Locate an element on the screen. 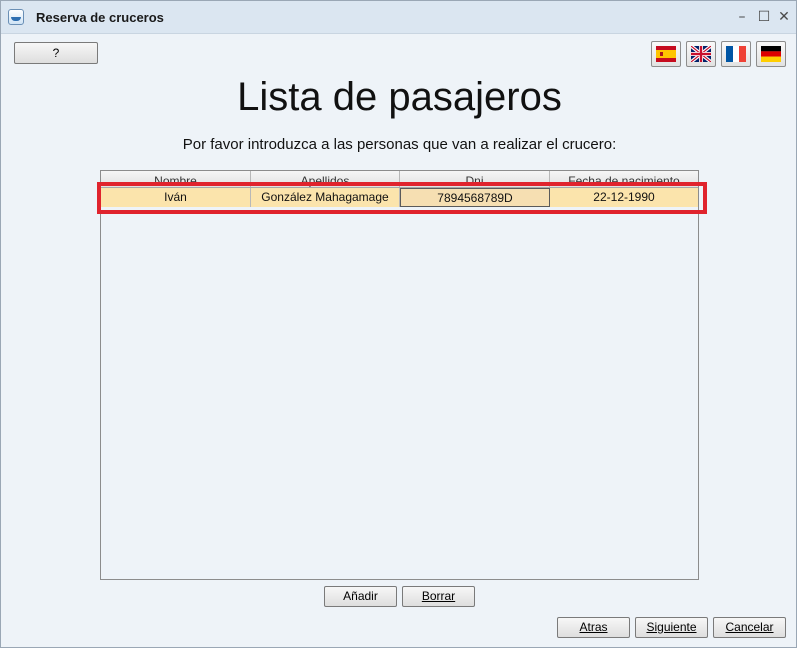 The width and height of the screenshot is (797, 648). delete-button-label: Borrar is located at coordinates (438, 596).